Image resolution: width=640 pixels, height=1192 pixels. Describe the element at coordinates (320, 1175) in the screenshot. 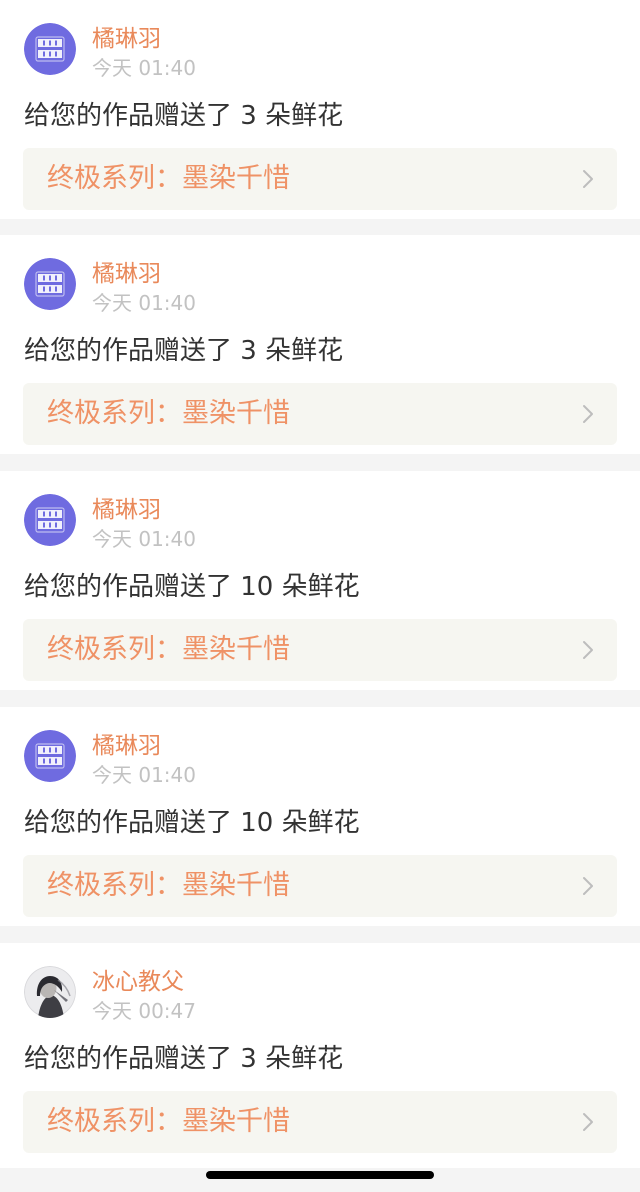

I see `home-indicator` at that location.